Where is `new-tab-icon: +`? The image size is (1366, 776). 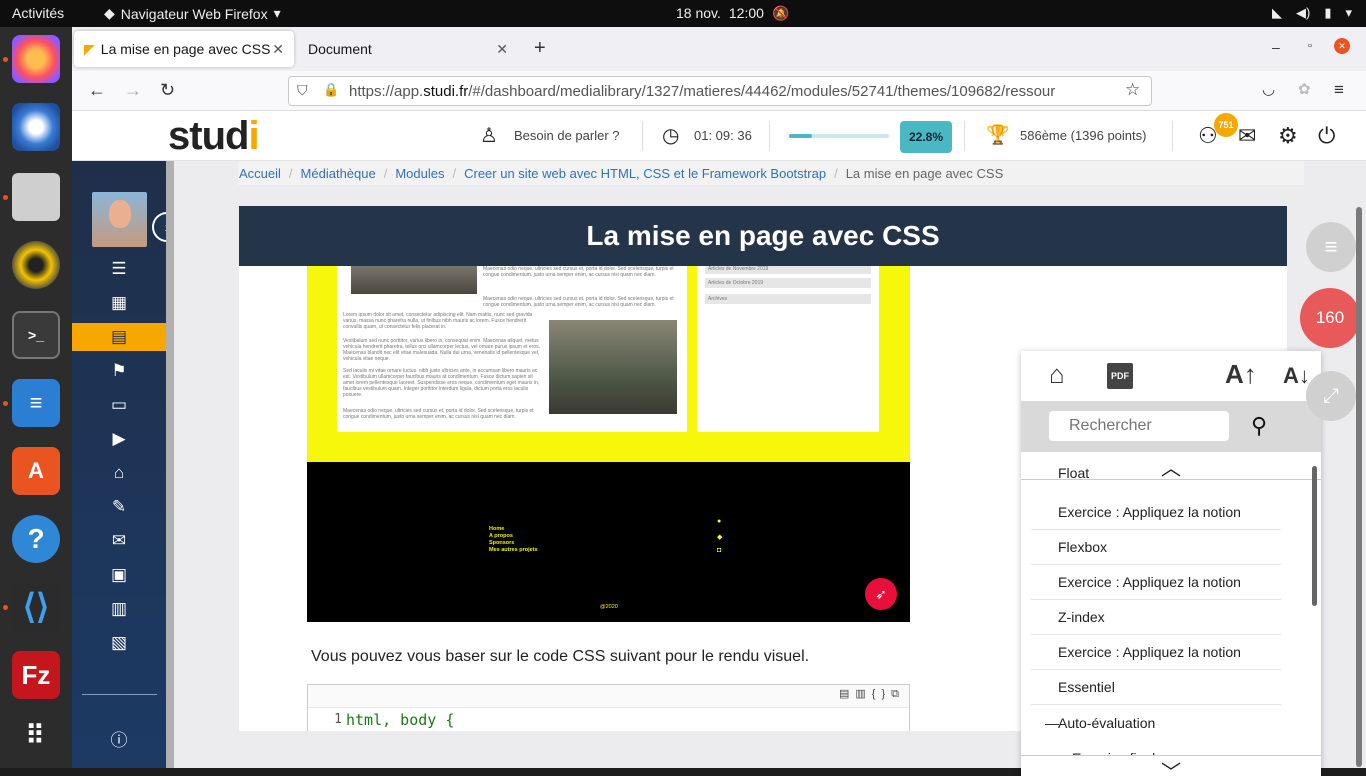 new-tab-icon: + is located at coordinates (540, 48).